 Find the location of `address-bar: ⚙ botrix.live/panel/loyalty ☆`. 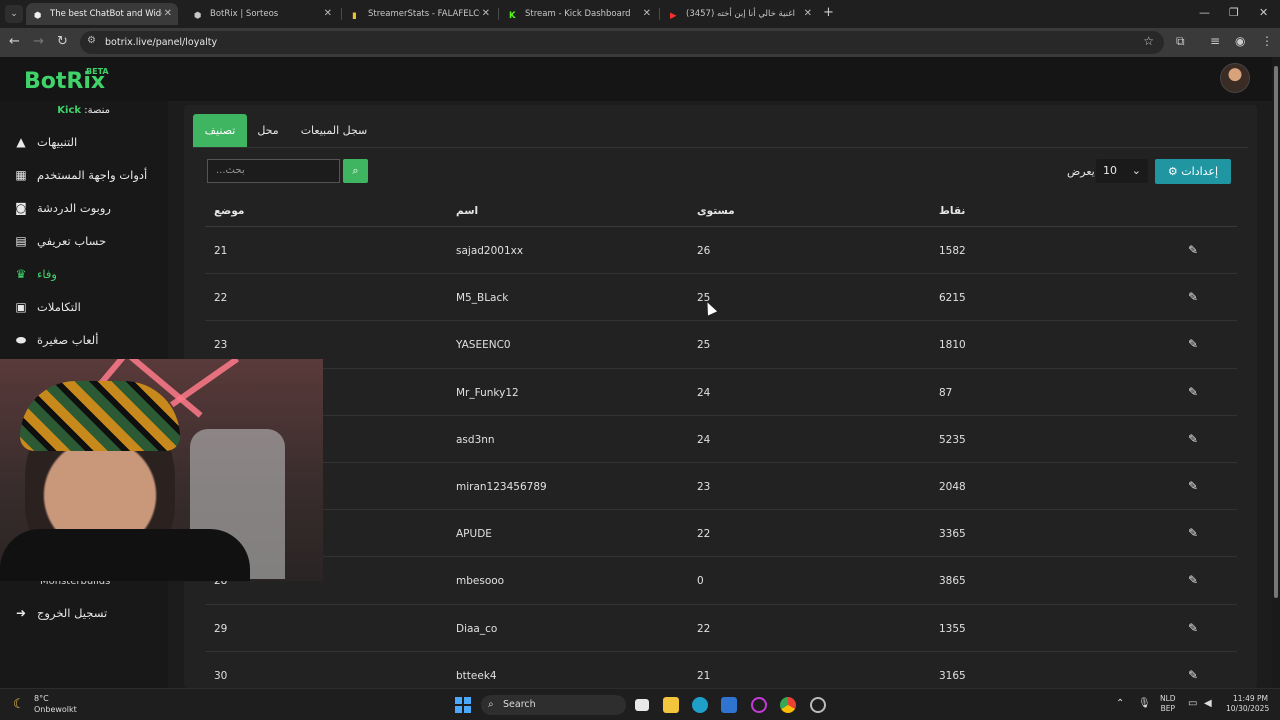

address-bar: ⚙ botrix.live/panel/loyalty ☆ is located at coordinates (622, 42).